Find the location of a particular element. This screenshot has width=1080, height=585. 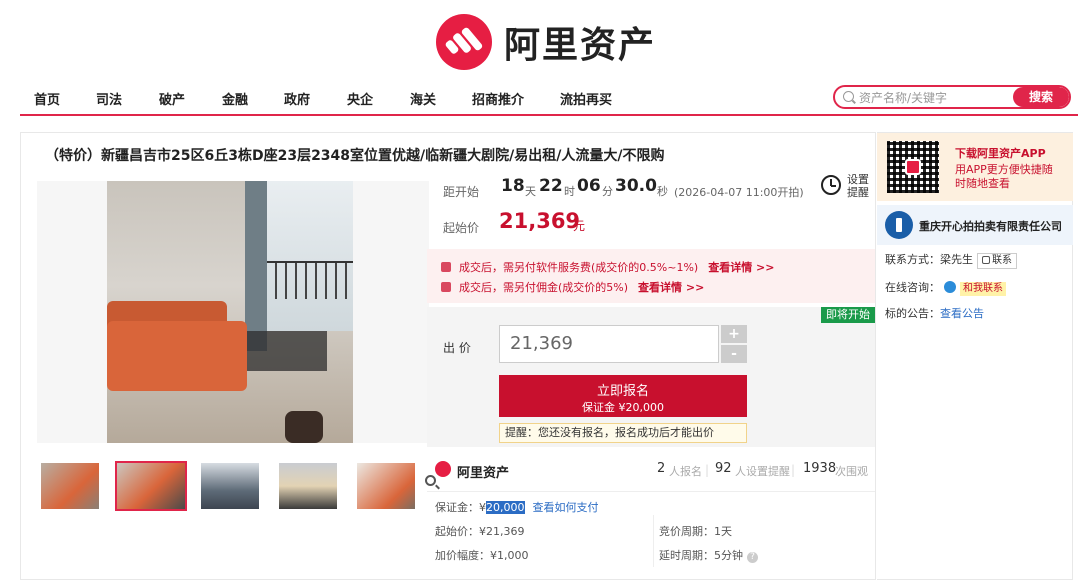

notice-label: 标的公告： is located at coordinates (912, 313).